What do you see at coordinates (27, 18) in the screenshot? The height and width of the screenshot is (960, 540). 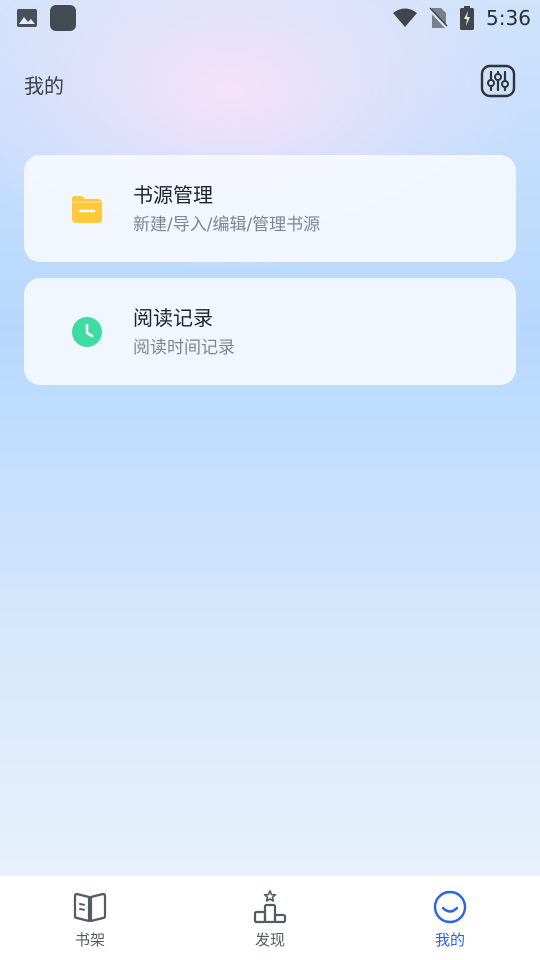 I see `image-icon` at bounding box center [27, 18].